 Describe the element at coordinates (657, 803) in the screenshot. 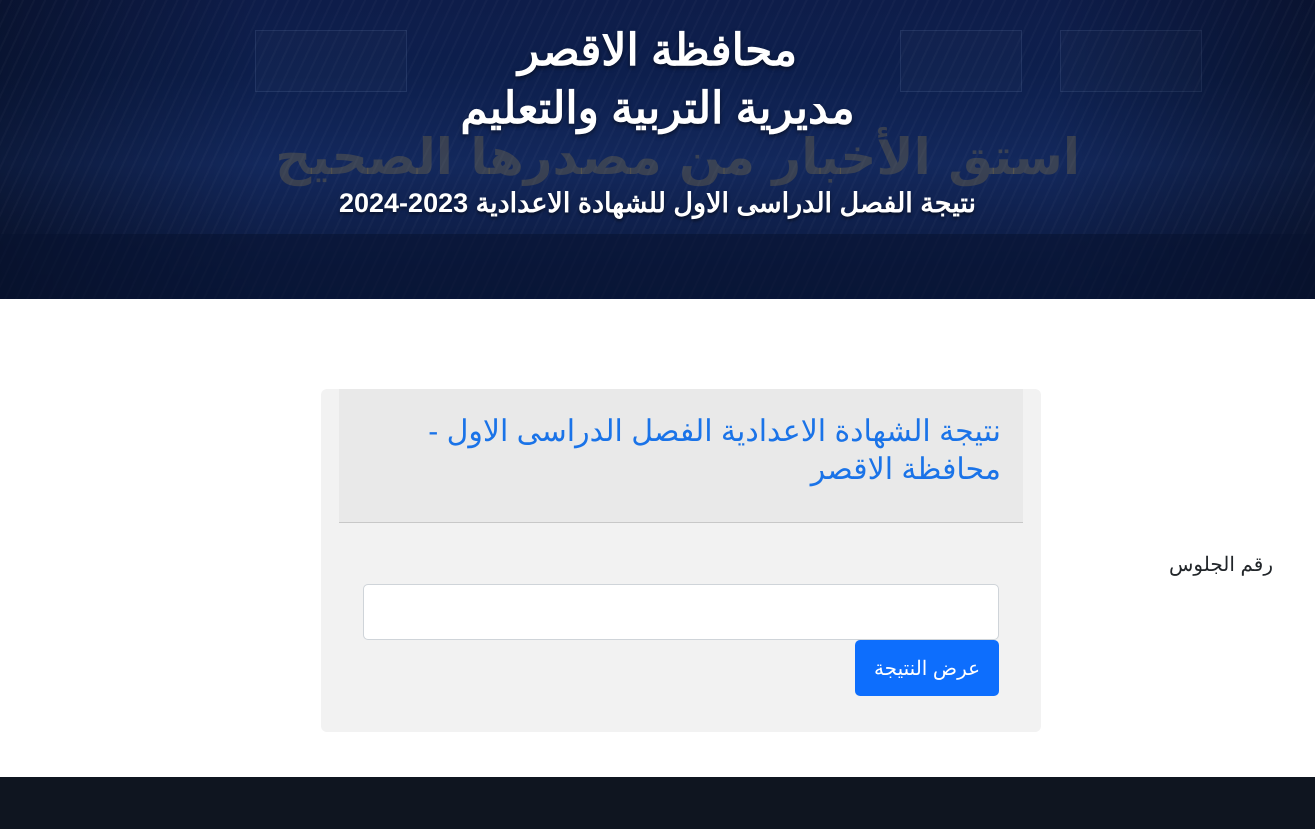

I see `page-footer` at that location.